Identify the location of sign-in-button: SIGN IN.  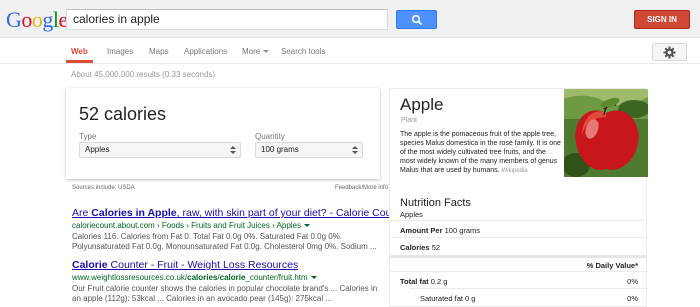
(662, 19).